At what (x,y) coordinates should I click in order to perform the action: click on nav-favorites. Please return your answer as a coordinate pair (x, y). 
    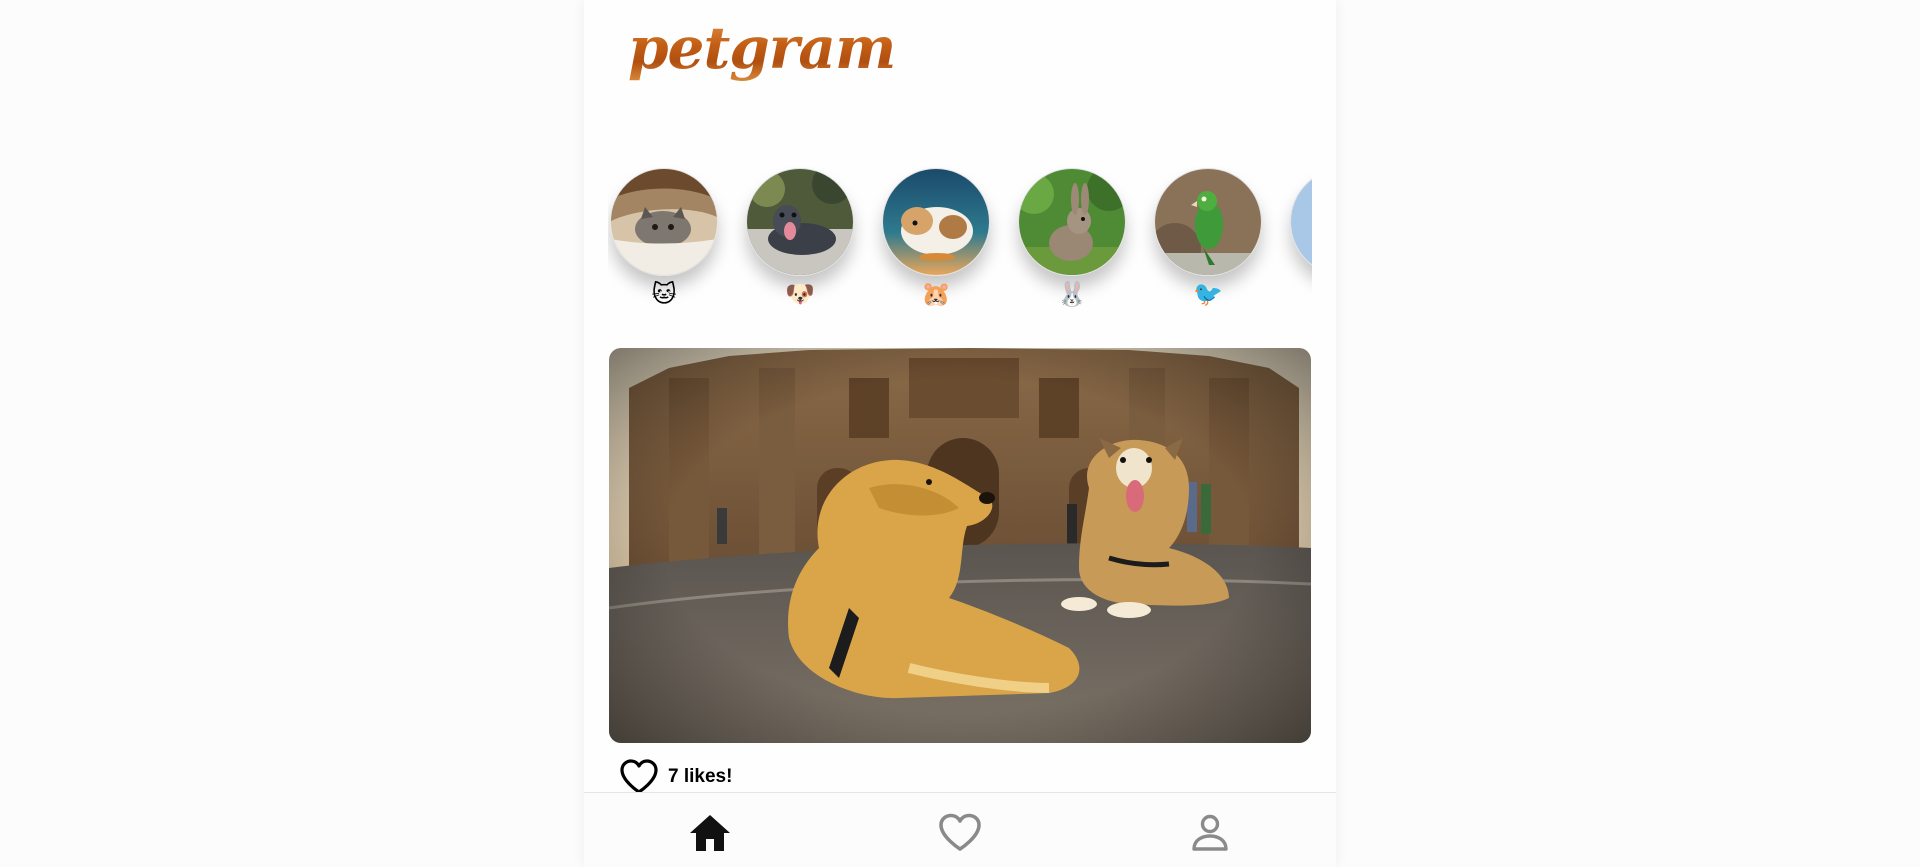
    Looking at the image, I should click on (960, 833).